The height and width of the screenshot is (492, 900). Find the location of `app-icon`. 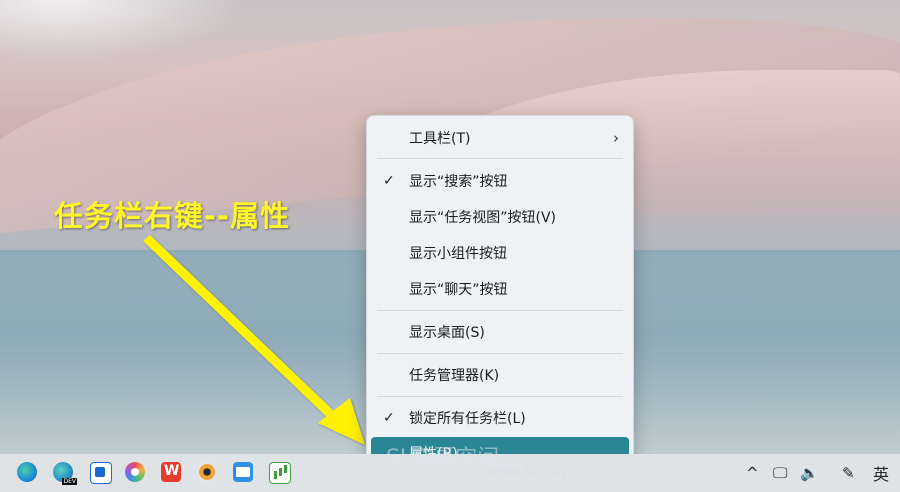

app-icon is located at coordinates (101, 473).